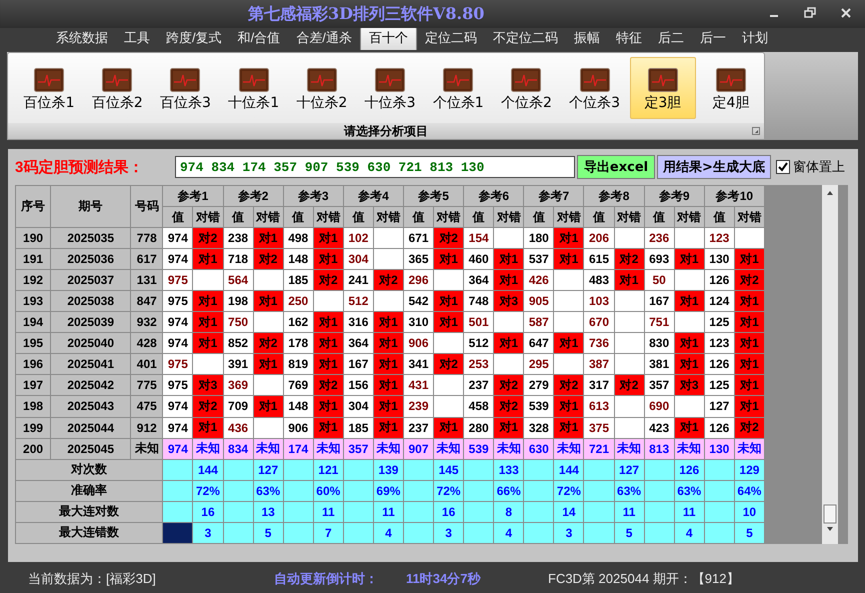  What do you see at coordinates (177, 533) in the screenshot?
I see `selected-cell` at bounding box center [177, 533].